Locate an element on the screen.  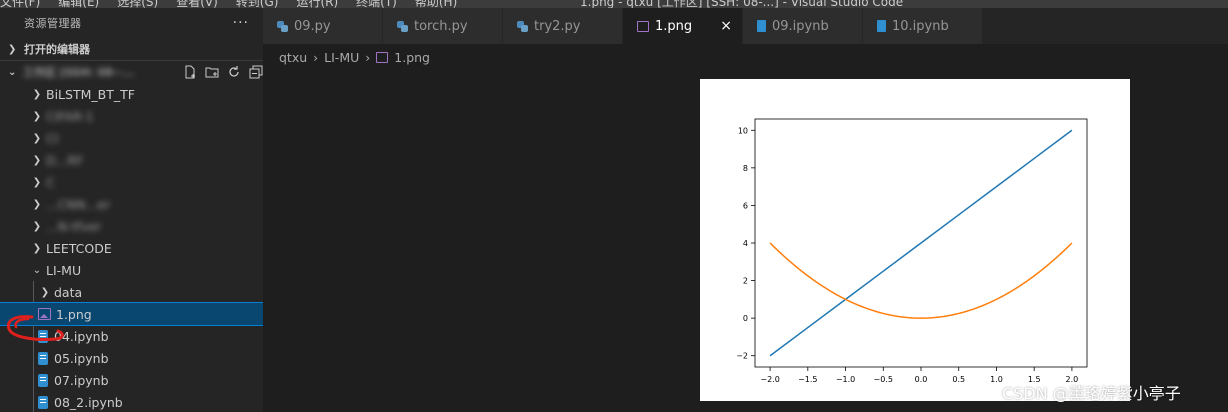
tree-folder: ❯ C is located at coordinates (131, 182).